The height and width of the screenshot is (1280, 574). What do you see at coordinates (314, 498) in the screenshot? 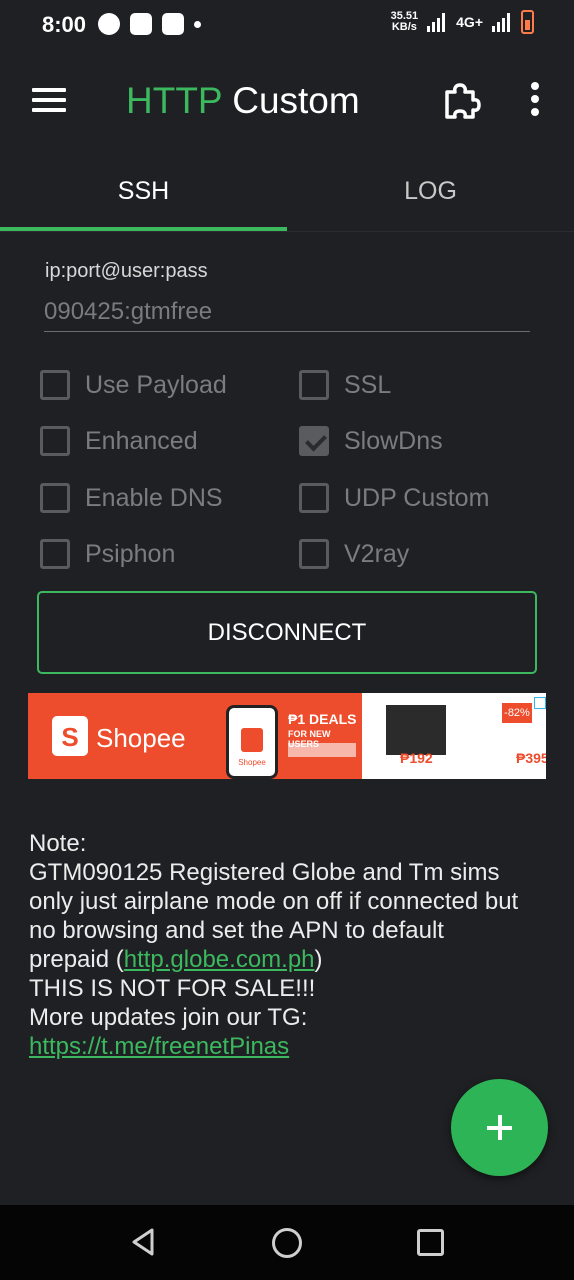
I see `udp-custom-checkbox` at bounding box center [314, 498].